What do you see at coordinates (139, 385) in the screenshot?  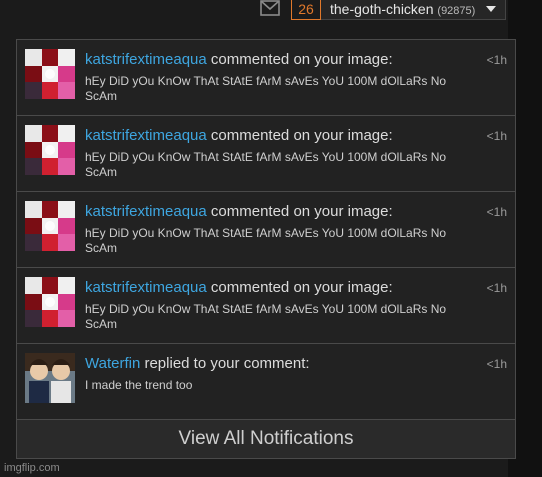 I see `notification-text: I made the trend too` at bounding box center [139, 385].